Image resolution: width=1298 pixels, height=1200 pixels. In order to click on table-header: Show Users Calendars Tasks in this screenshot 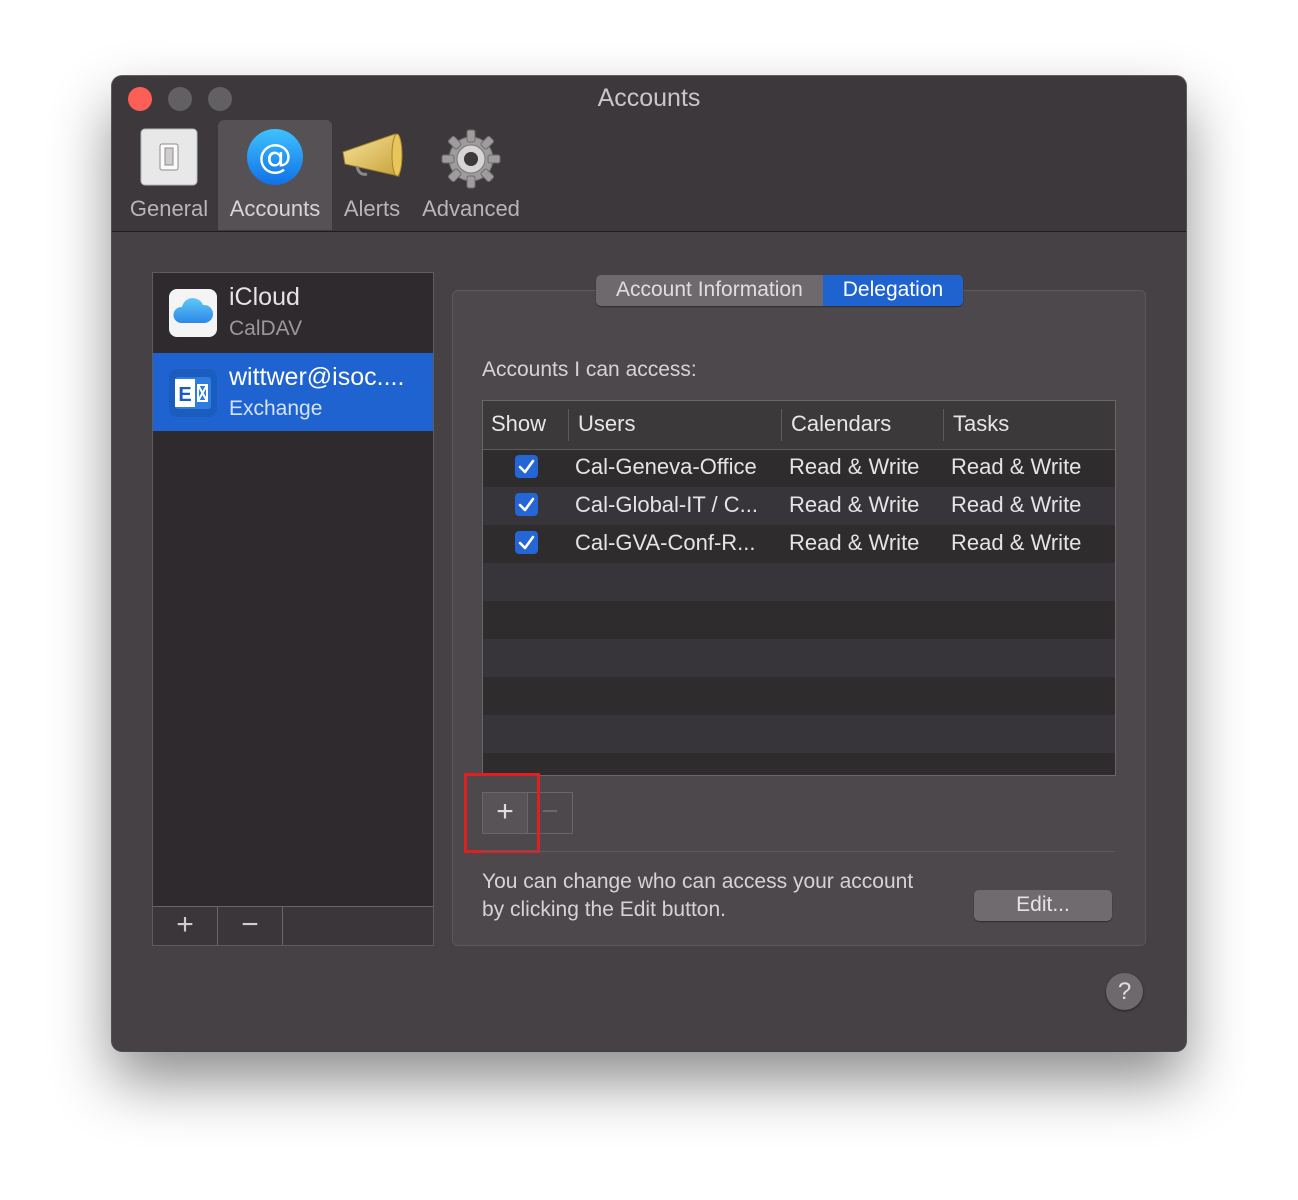, I will do `click(799, 425)`.